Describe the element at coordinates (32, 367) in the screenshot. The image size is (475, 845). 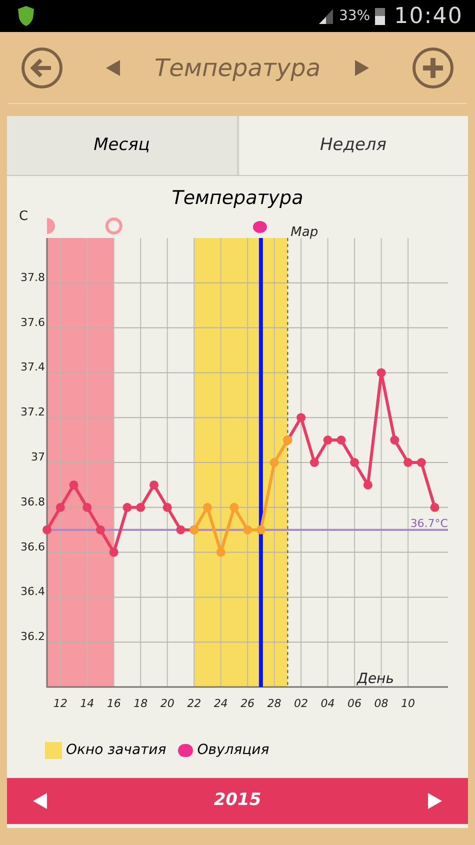
I see `y-tick-label: 37.4` at that location.